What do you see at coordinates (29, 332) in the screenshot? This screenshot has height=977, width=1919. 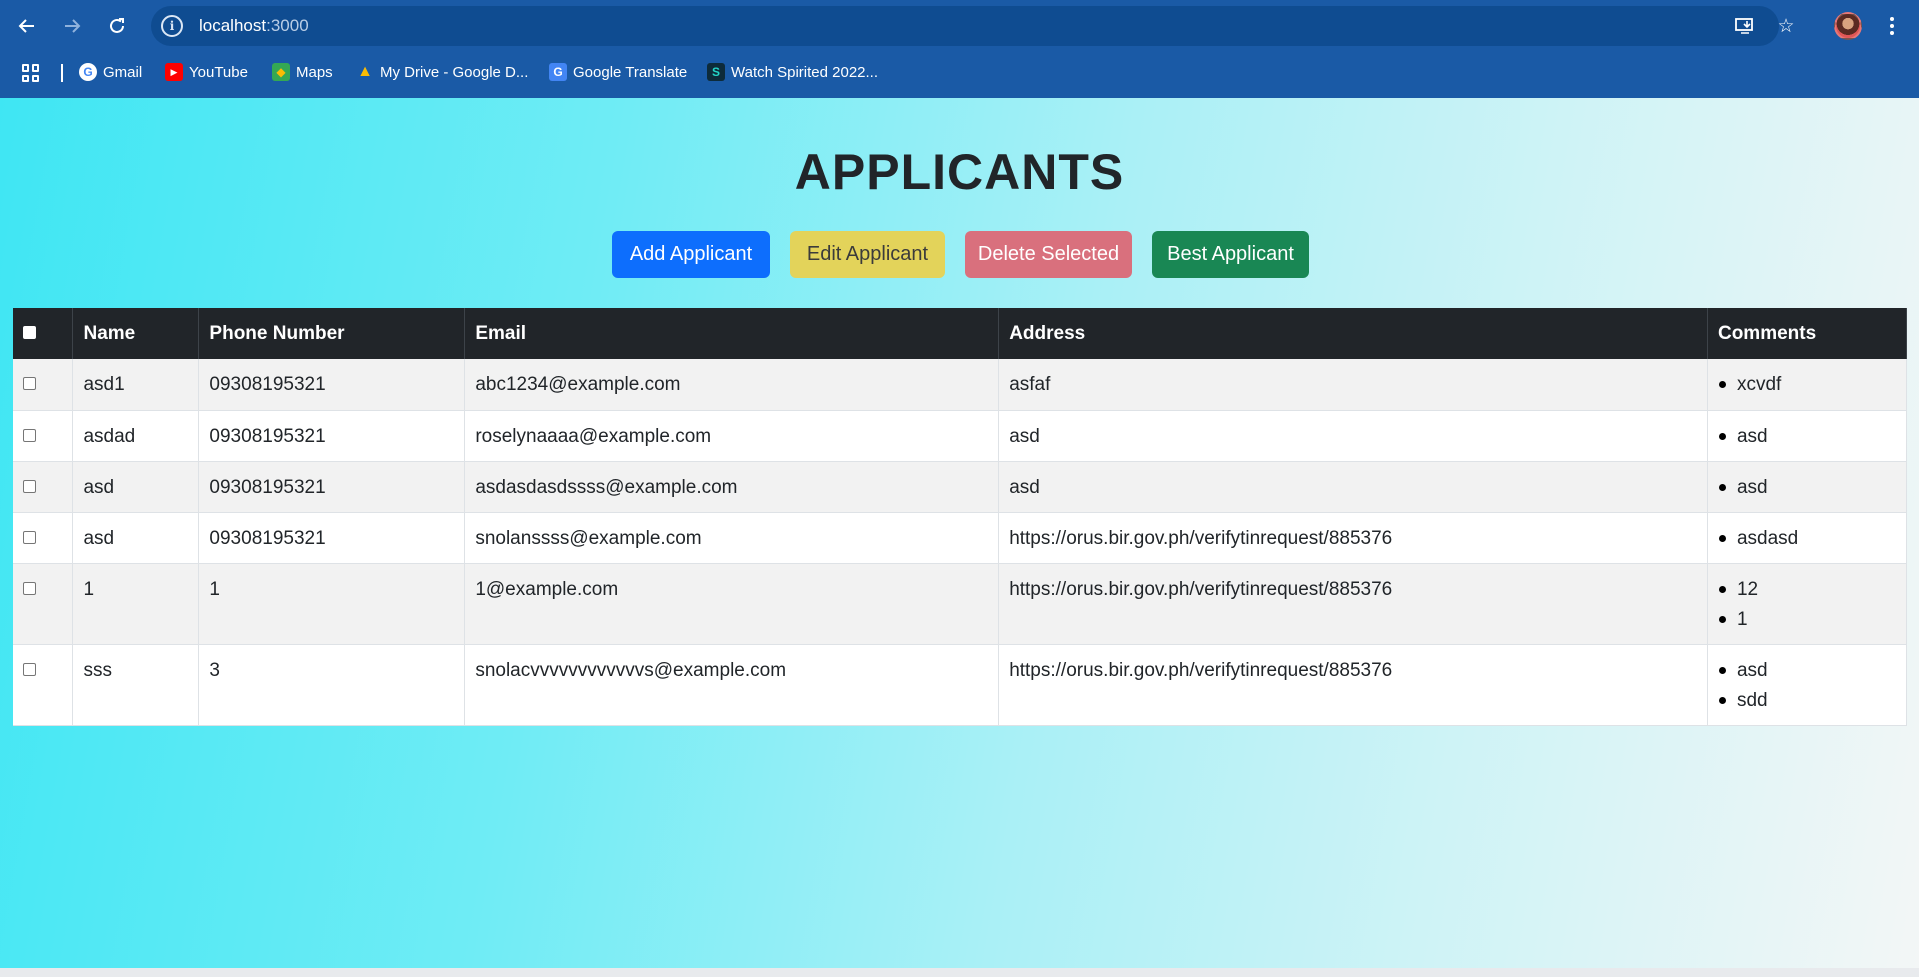 I see `select-all-checkbox` at bounding box center [29, 332].